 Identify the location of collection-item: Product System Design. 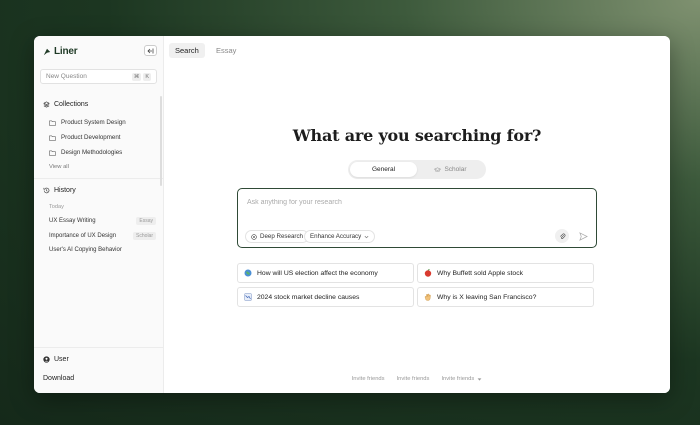
(87, 122).